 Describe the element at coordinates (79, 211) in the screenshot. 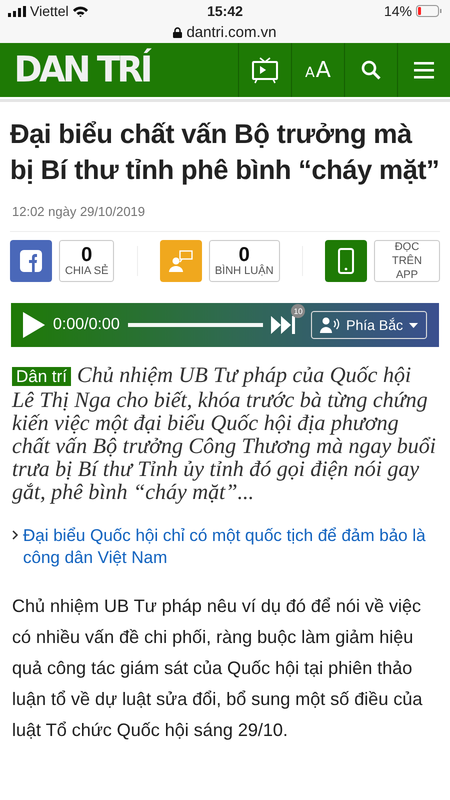

I see `publish-date: 12:02 ngày 29/10/2019` at that location.